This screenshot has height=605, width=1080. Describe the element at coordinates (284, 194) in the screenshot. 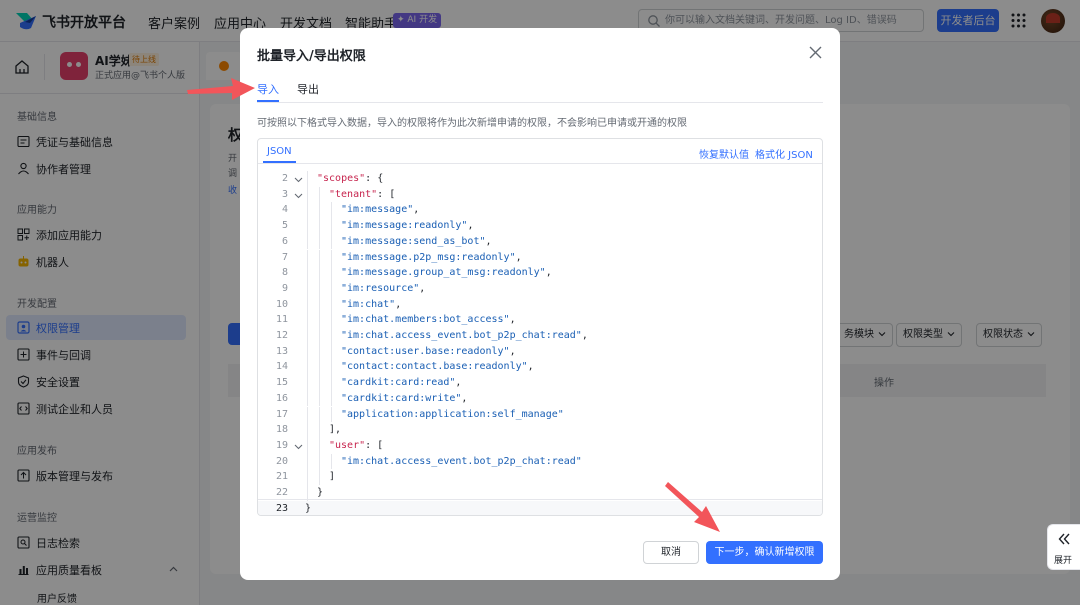

I see `line-number: 3` at that location.